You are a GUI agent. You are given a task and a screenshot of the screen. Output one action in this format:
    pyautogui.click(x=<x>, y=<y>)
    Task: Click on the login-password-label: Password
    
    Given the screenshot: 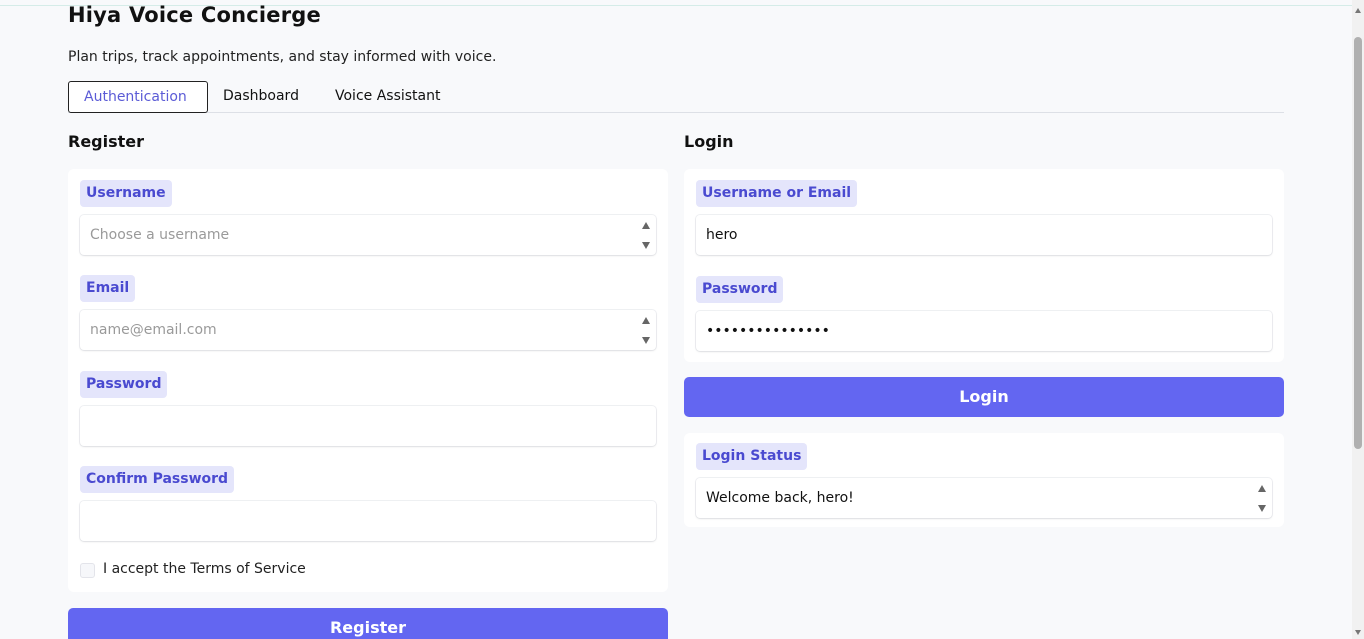 What is the action you would take?
    pyautogui.click(x=740, y=289)
    